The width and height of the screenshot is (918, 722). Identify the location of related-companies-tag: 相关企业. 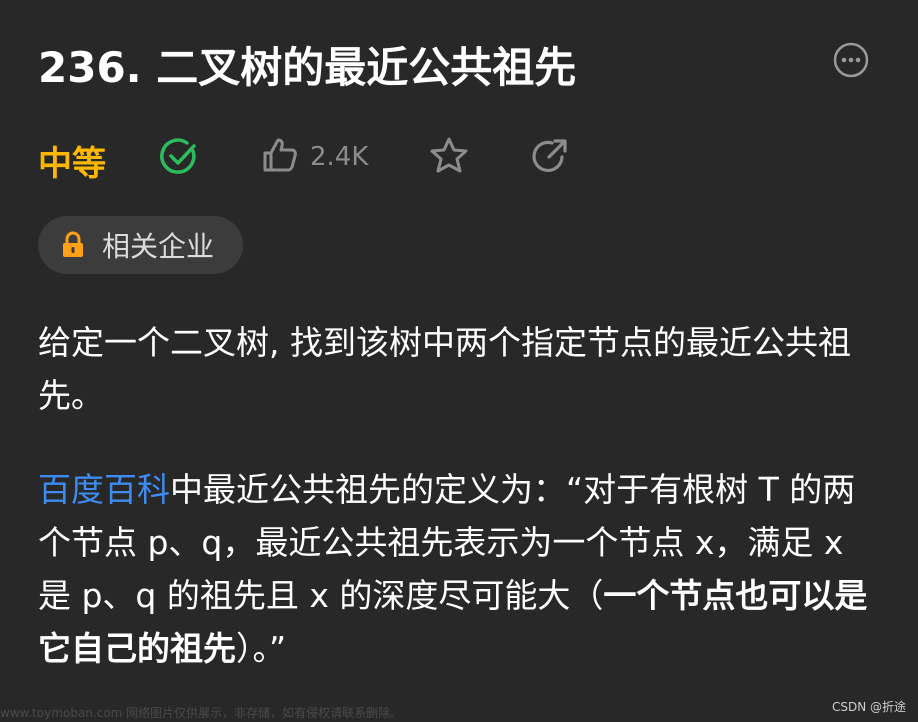
(140, 245).